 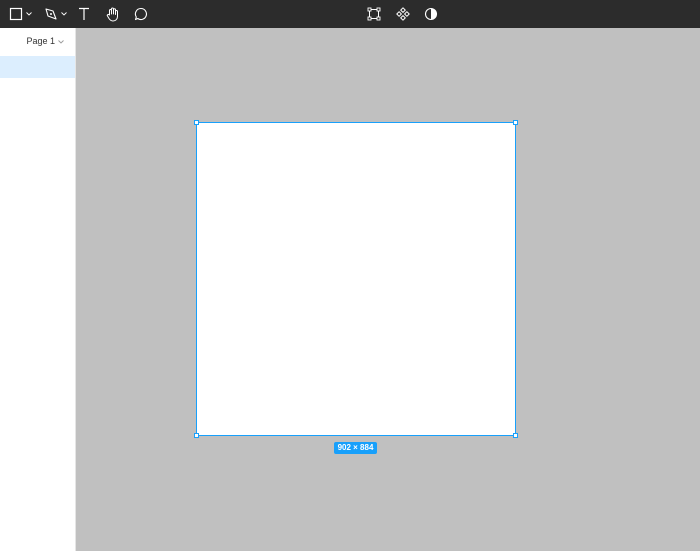 I want to click on hand-icon, so click(x=113, y=14).